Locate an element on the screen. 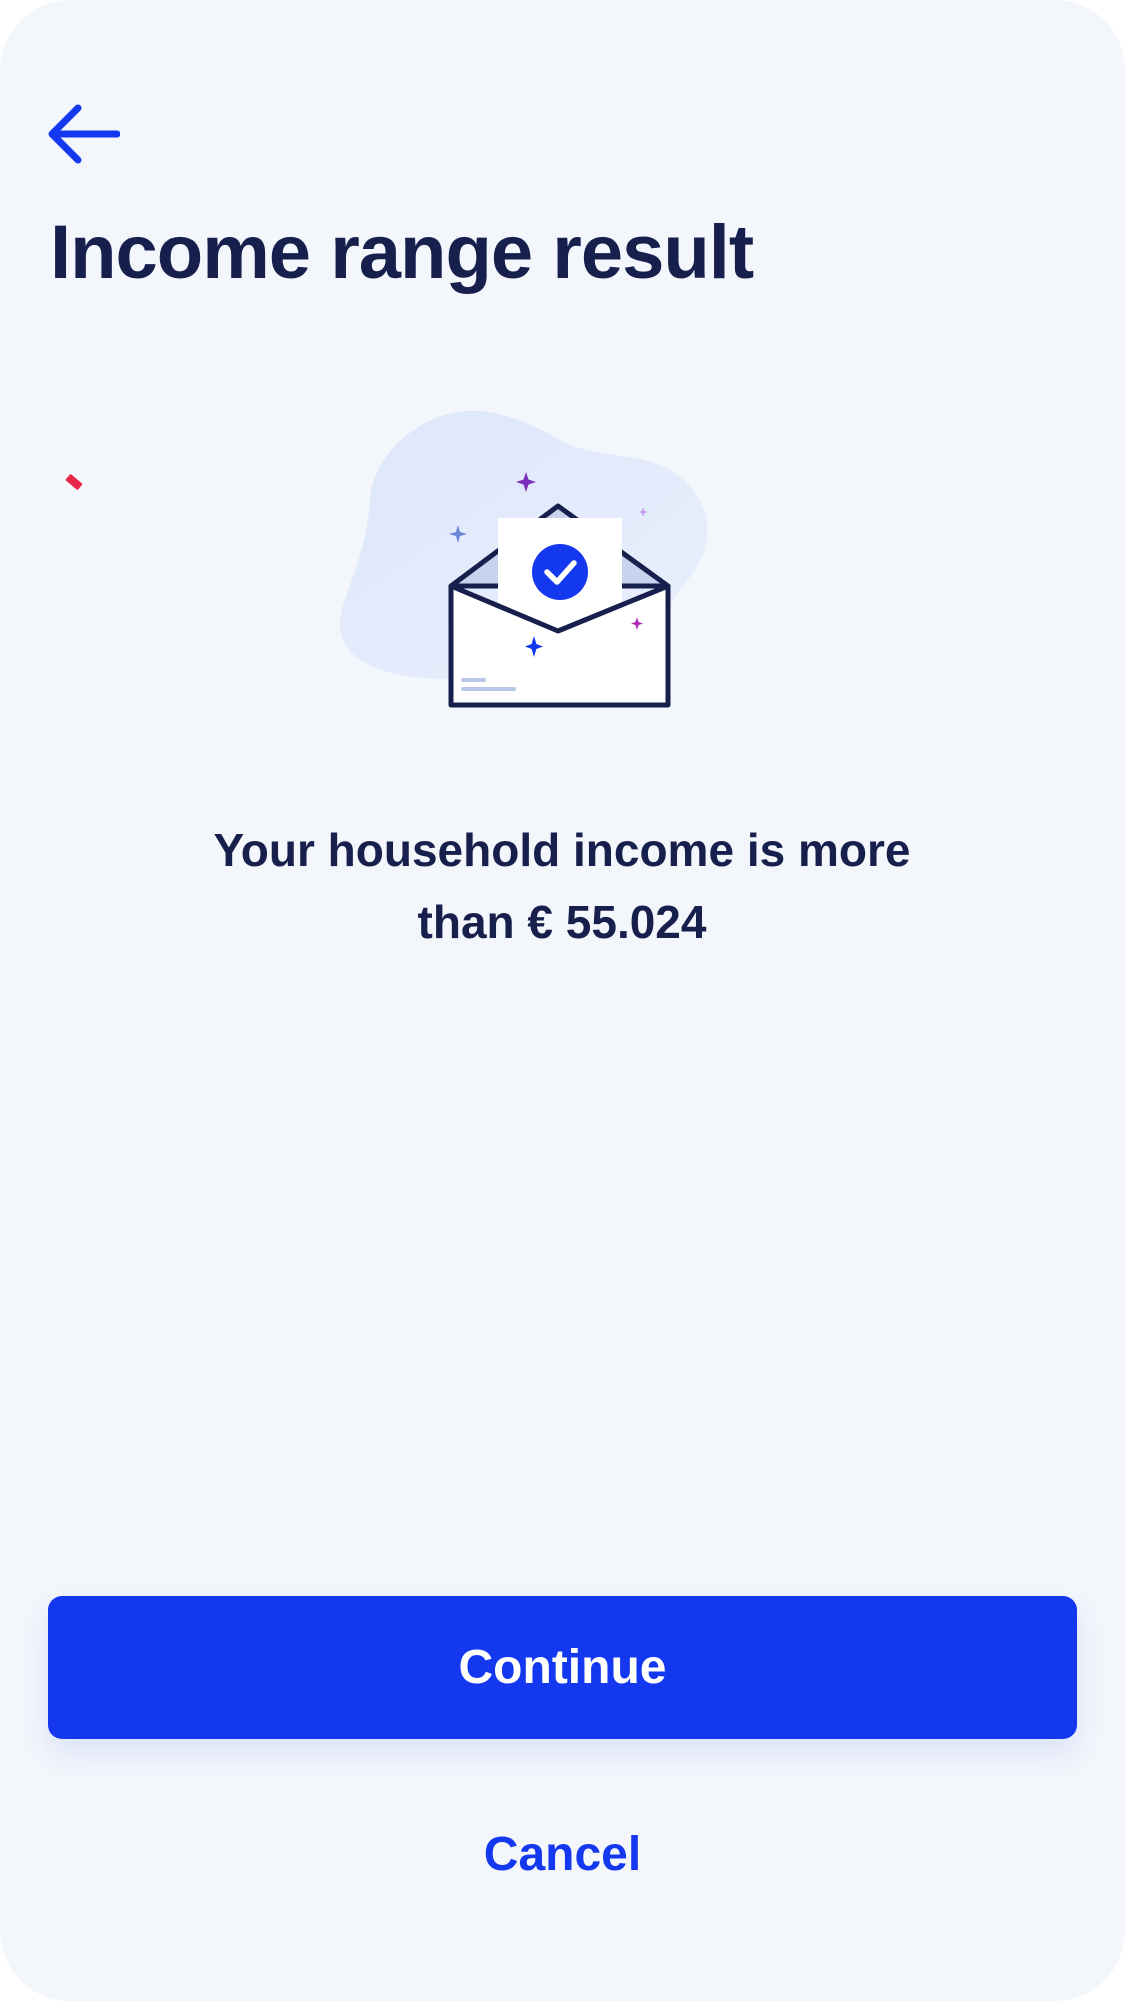 This screenshot has width=1125, height=2001. result-line-2: than € 55.024 is located at coordinates (562, 922).